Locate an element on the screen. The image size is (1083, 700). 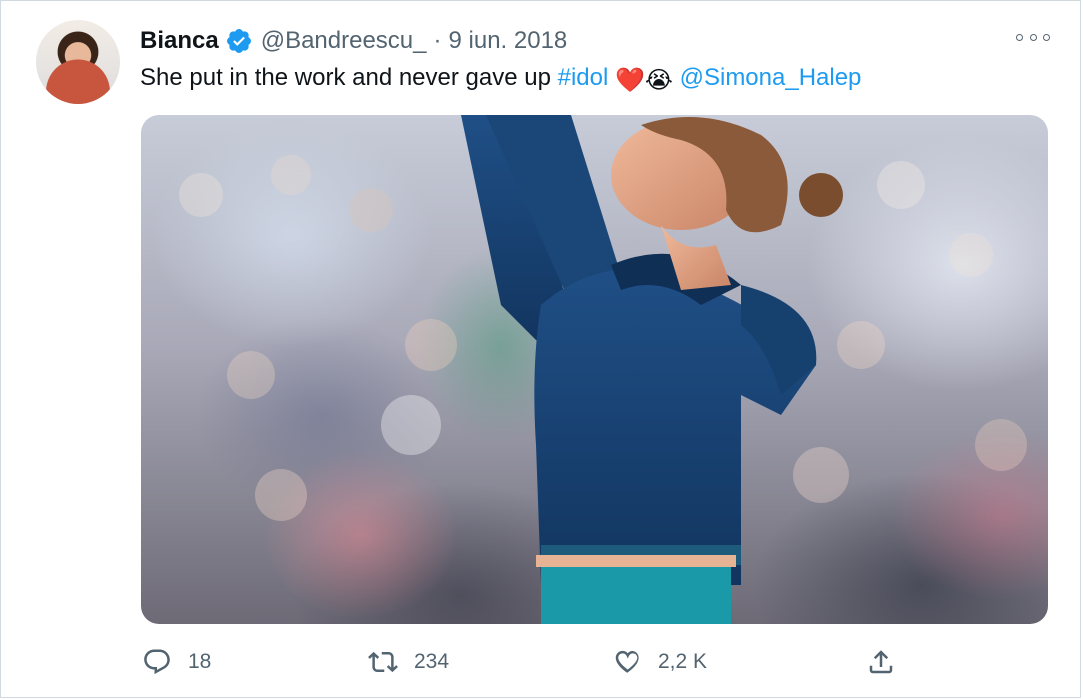
display-name: Bianca is located at coordinates (179, 41).